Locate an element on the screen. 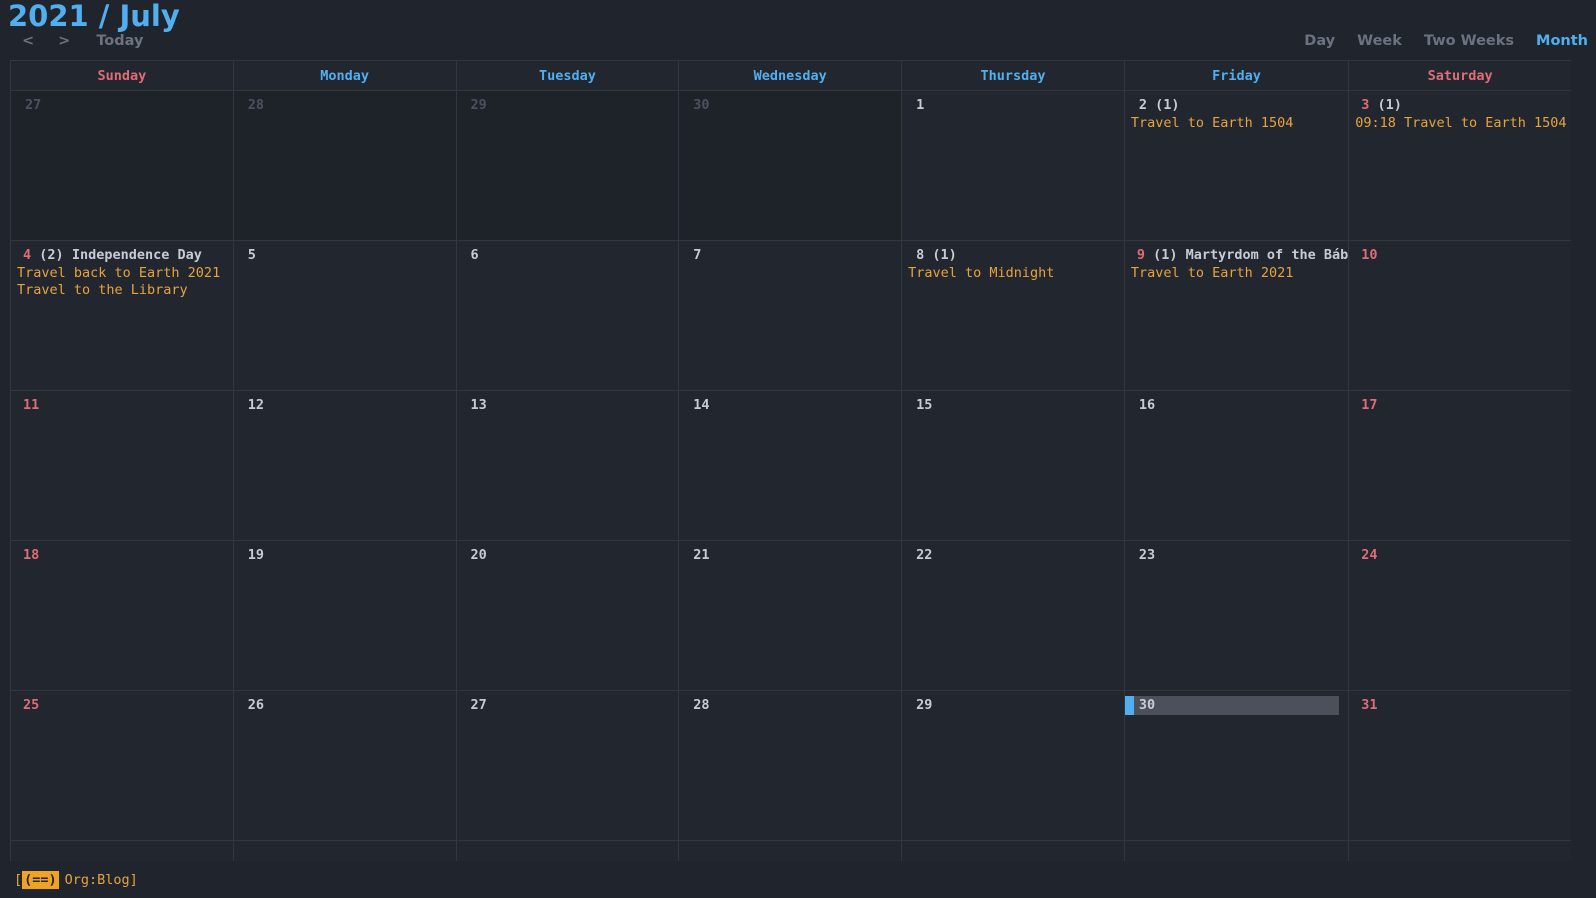 This screenshot has width=1596, height=898. day-number: 19 is located at coordinates (252, 555).